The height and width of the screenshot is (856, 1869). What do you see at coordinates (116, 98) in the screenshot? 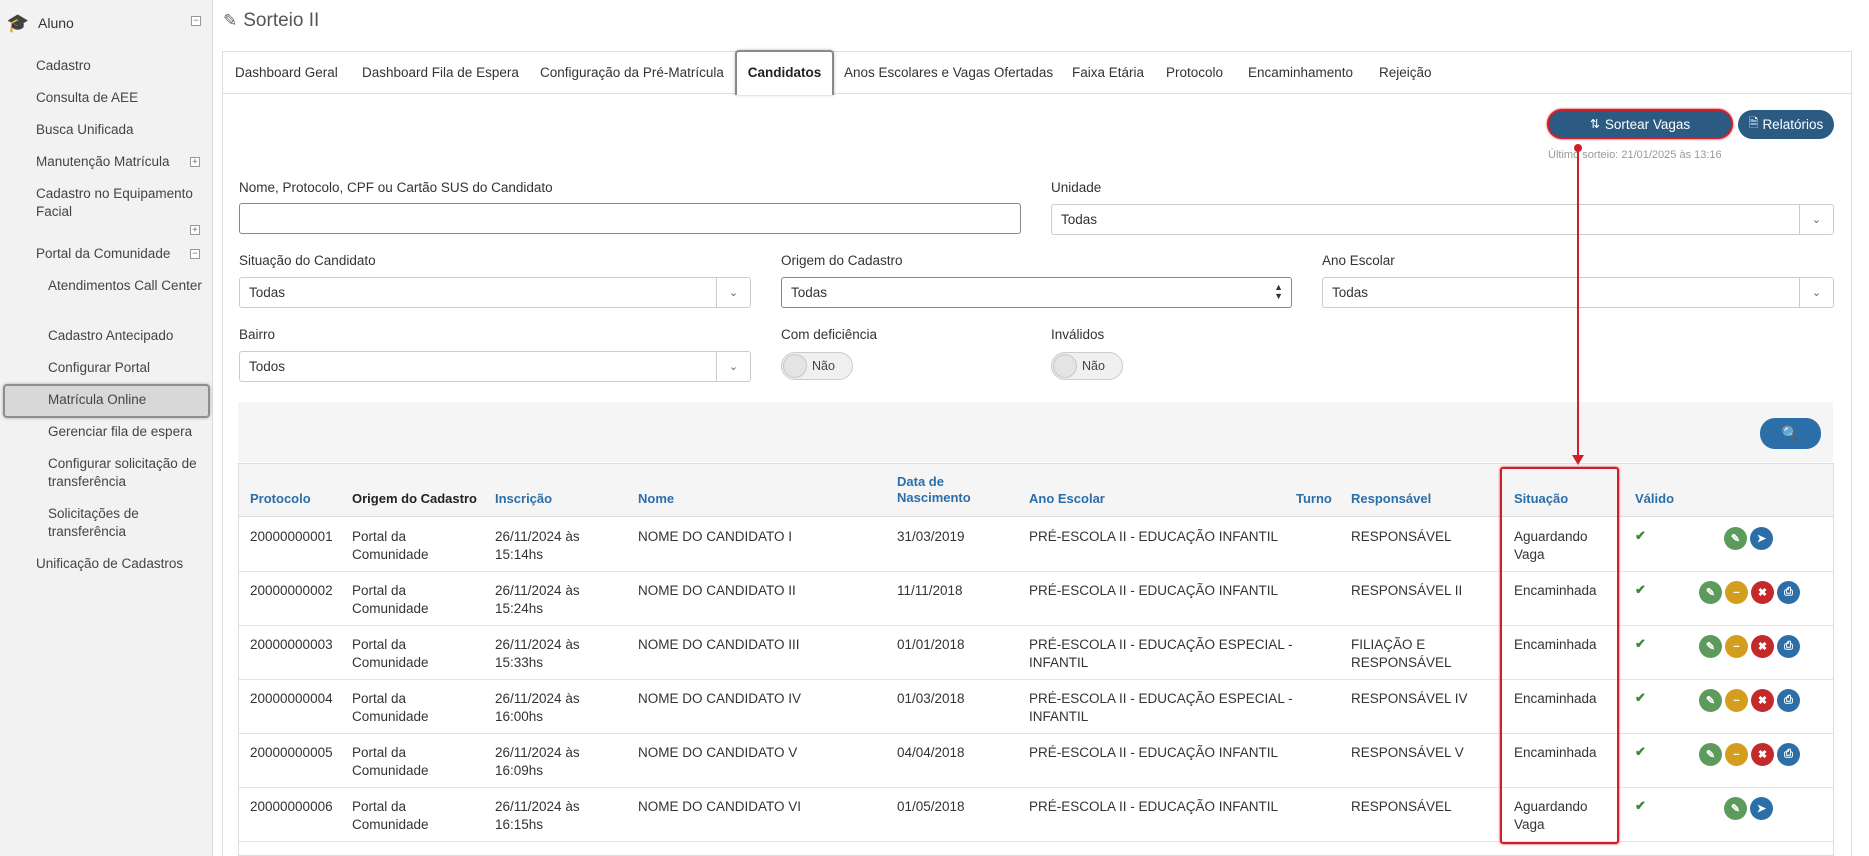
I see `sidebar-item-consulta-aee: Consulta de AEE` at bounding box center [116, 98].